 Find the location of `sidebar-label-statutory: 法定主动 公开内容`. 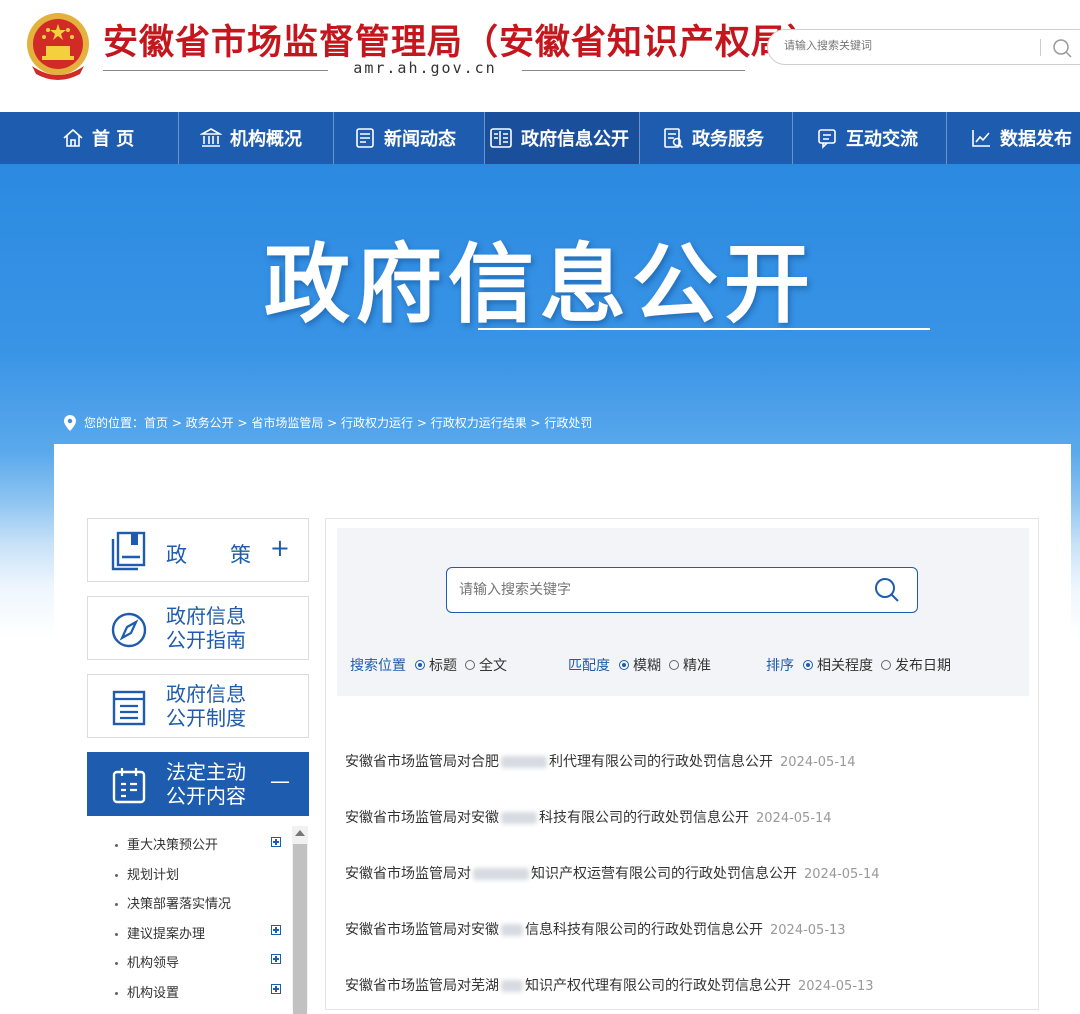

sidebar-label-statutory: 法定主动 公开内容 is located at coordinates (206, 784).